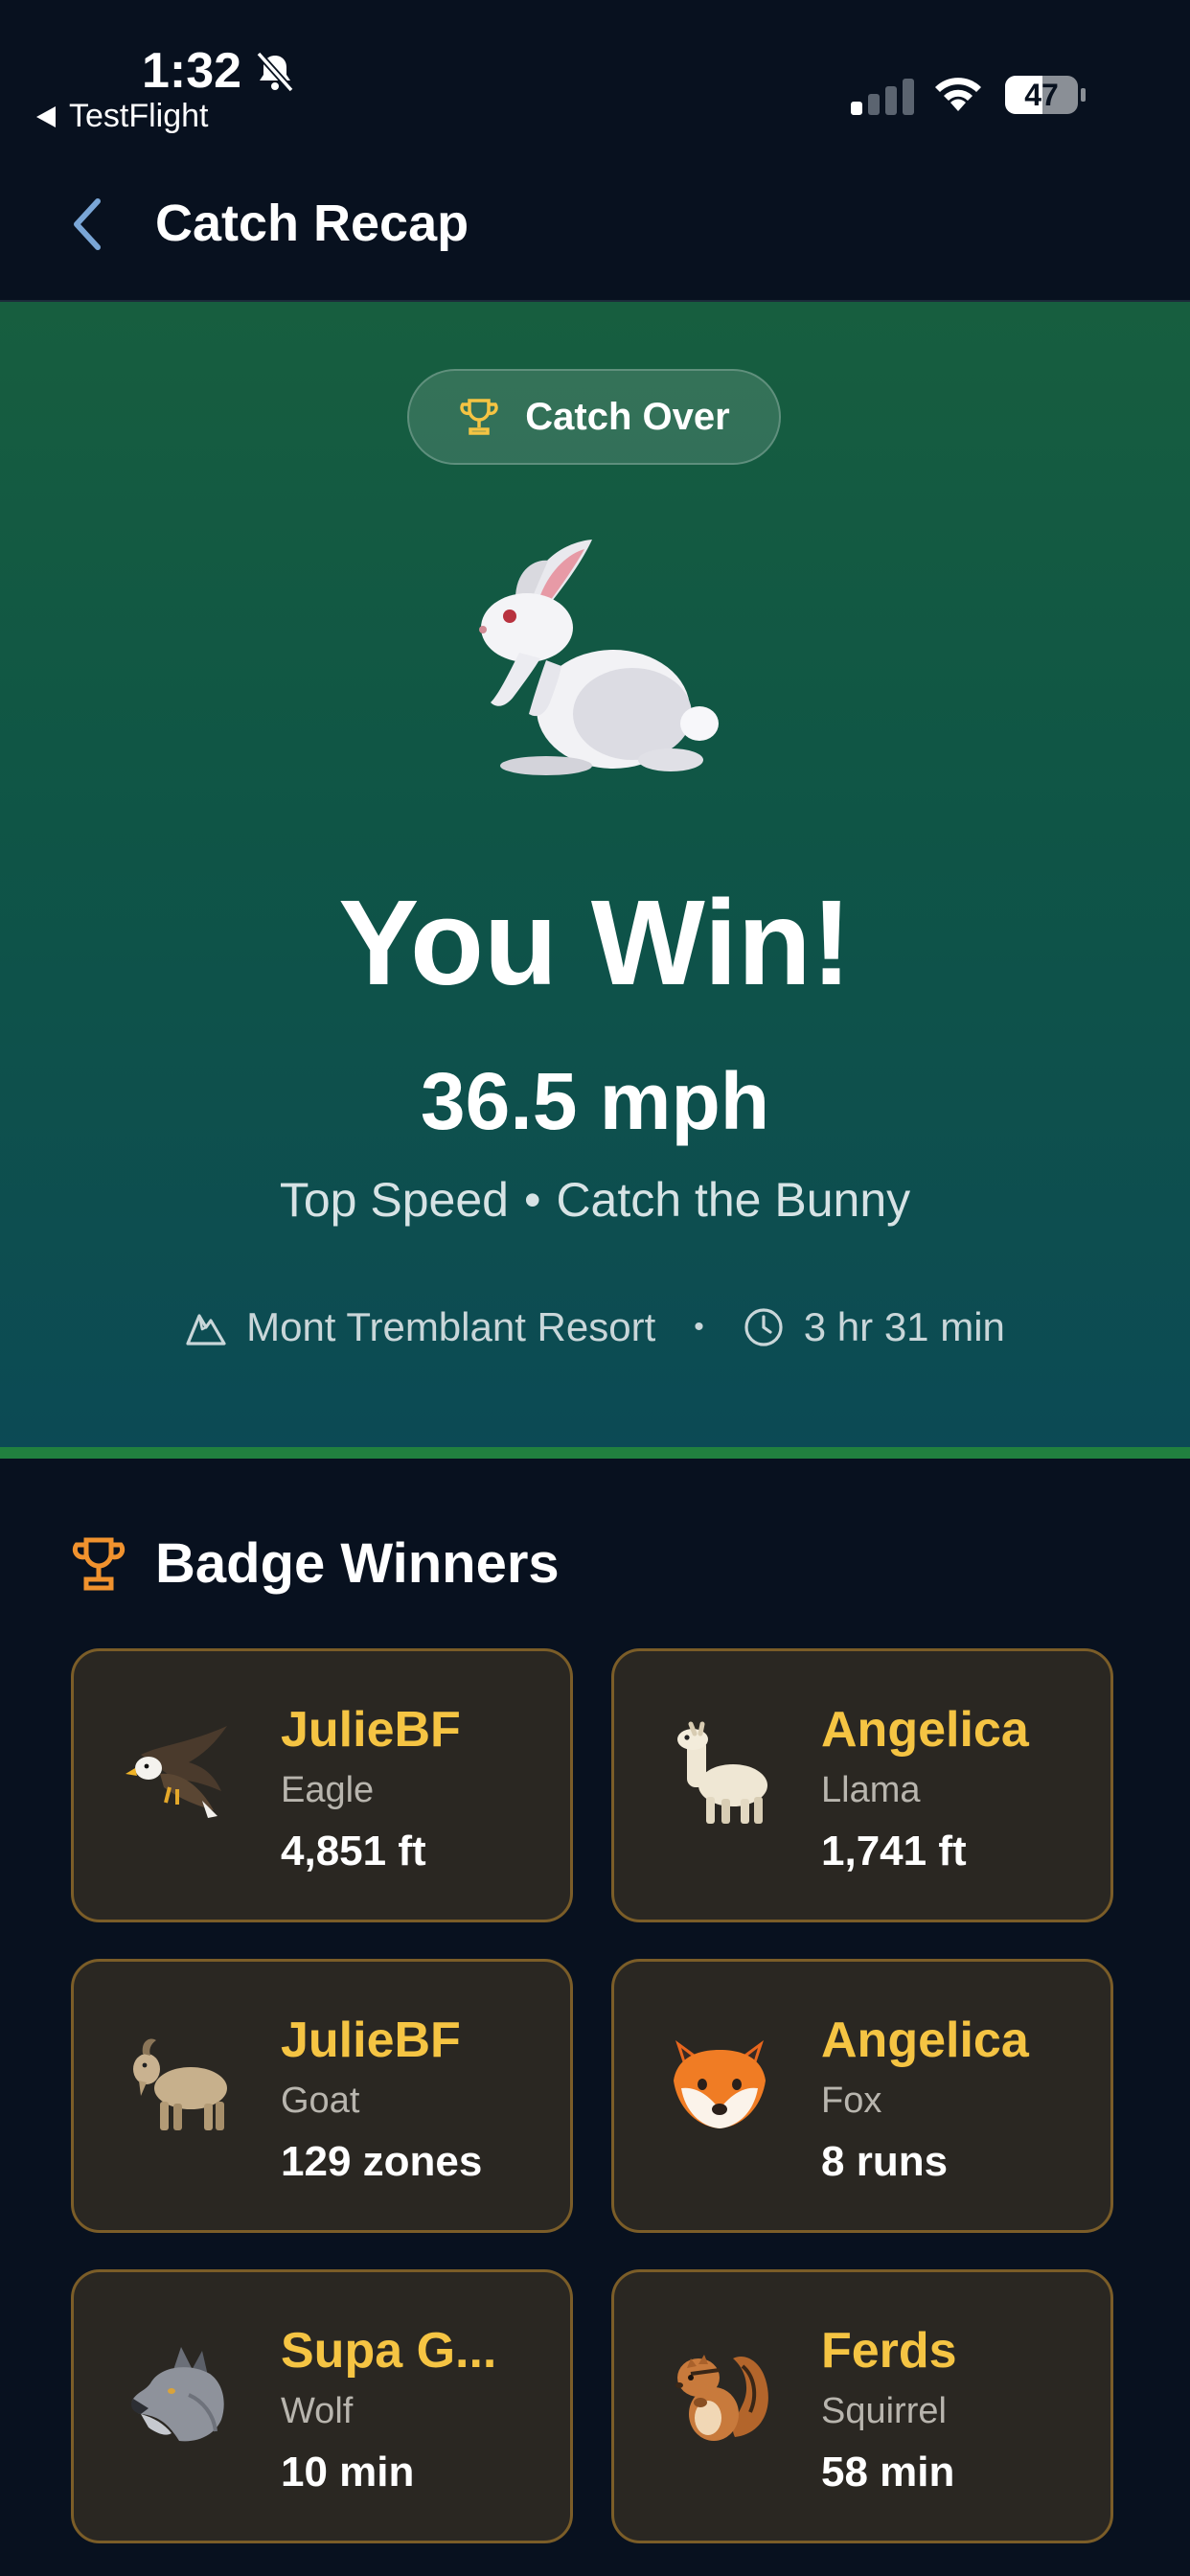 The width and height of the screenshot is (1190, 2576). I want to click on badge-card: Angelica Llama 1,741 ft, so click(862, 1785).